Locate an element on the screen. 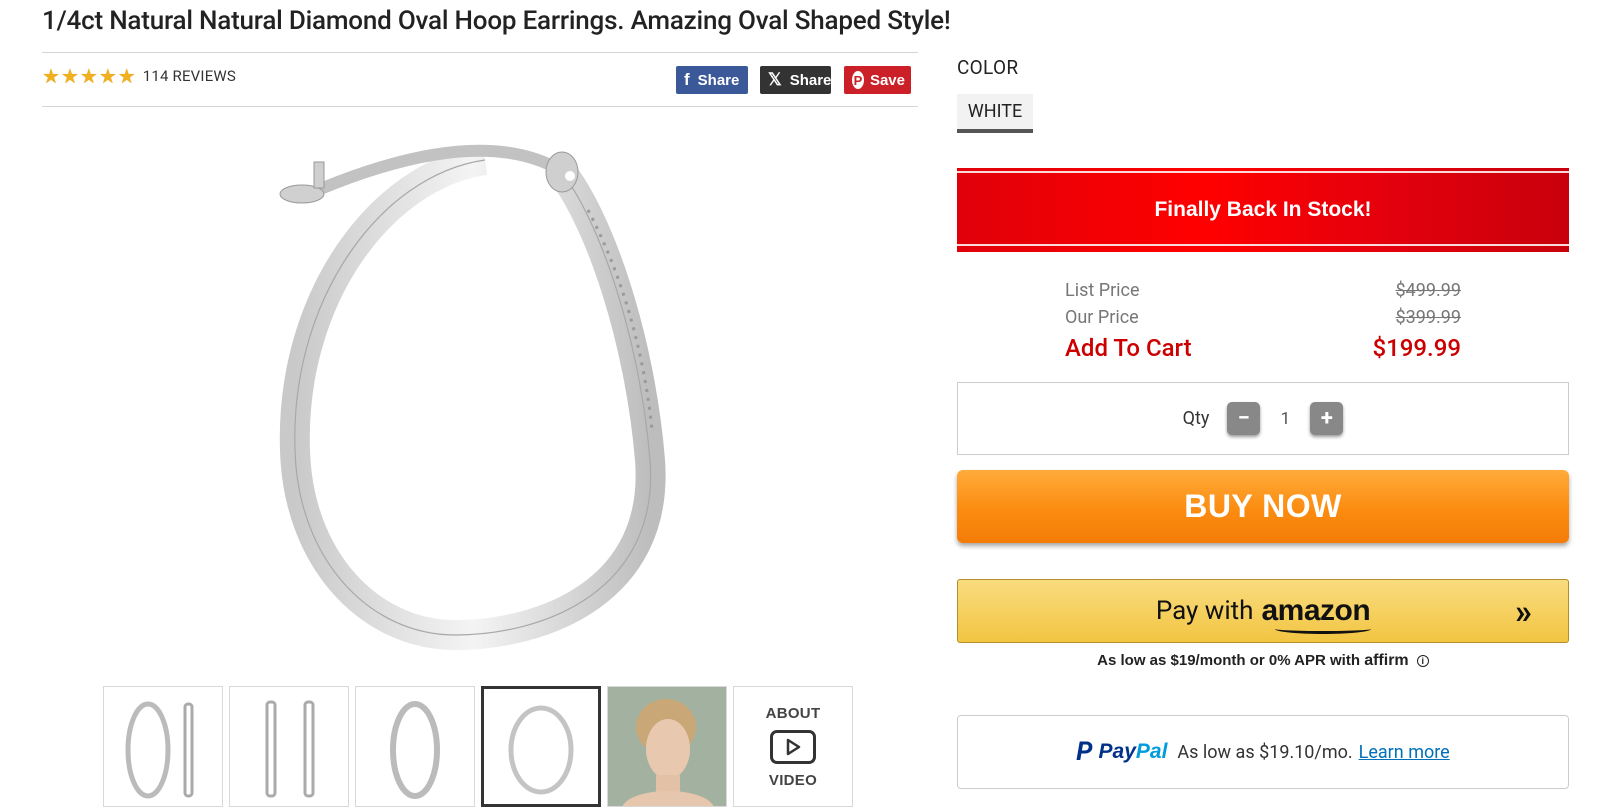 This screenshot has height=808, width=1600. chevron-right-icon: » is located at coordinates (1523, 612).